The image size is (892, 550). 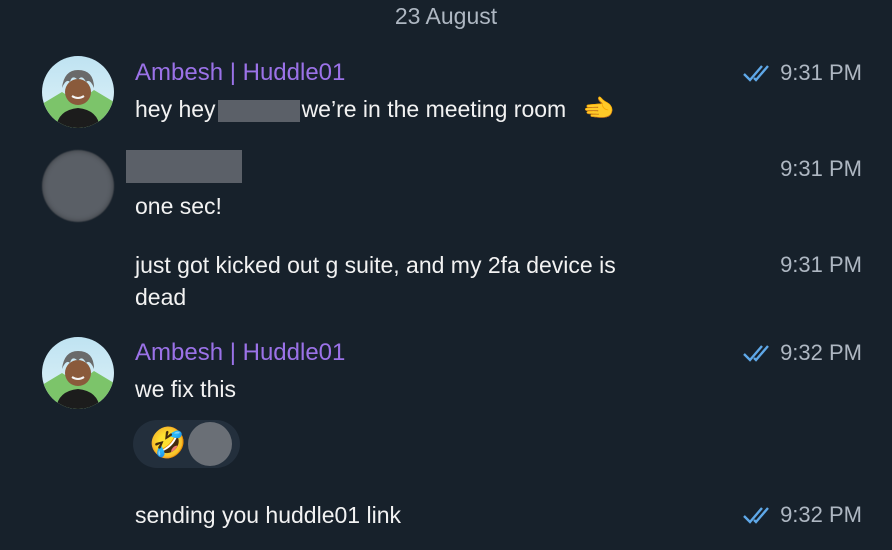 I want to click on message-text-end: we’re in the meeting room, so click(x=434, y=109).